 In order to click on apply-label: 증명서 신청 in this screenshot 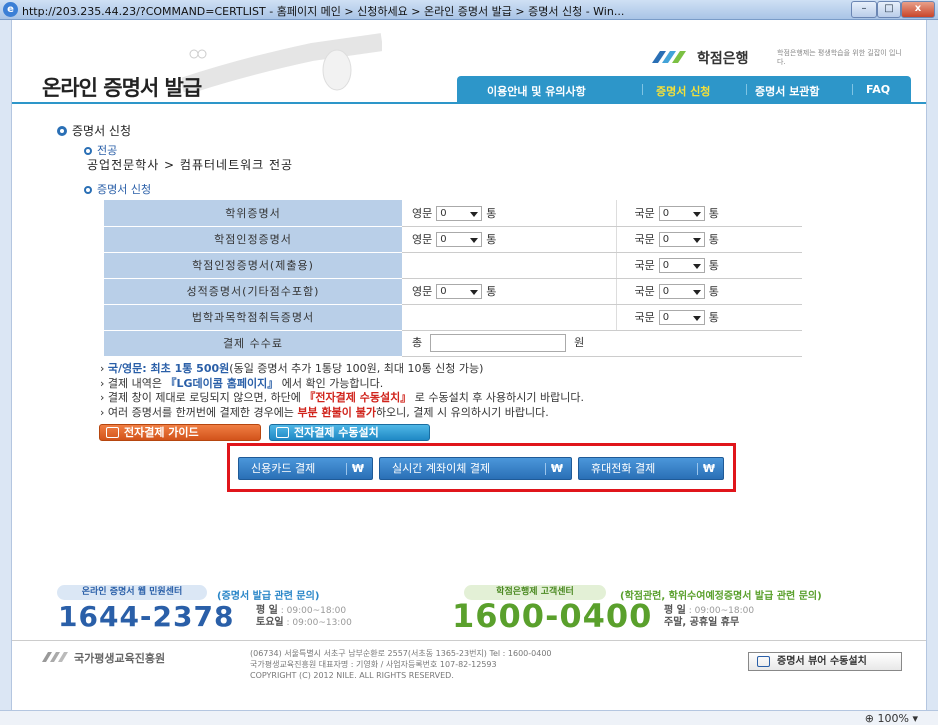, I will do `click(124, 189)`.